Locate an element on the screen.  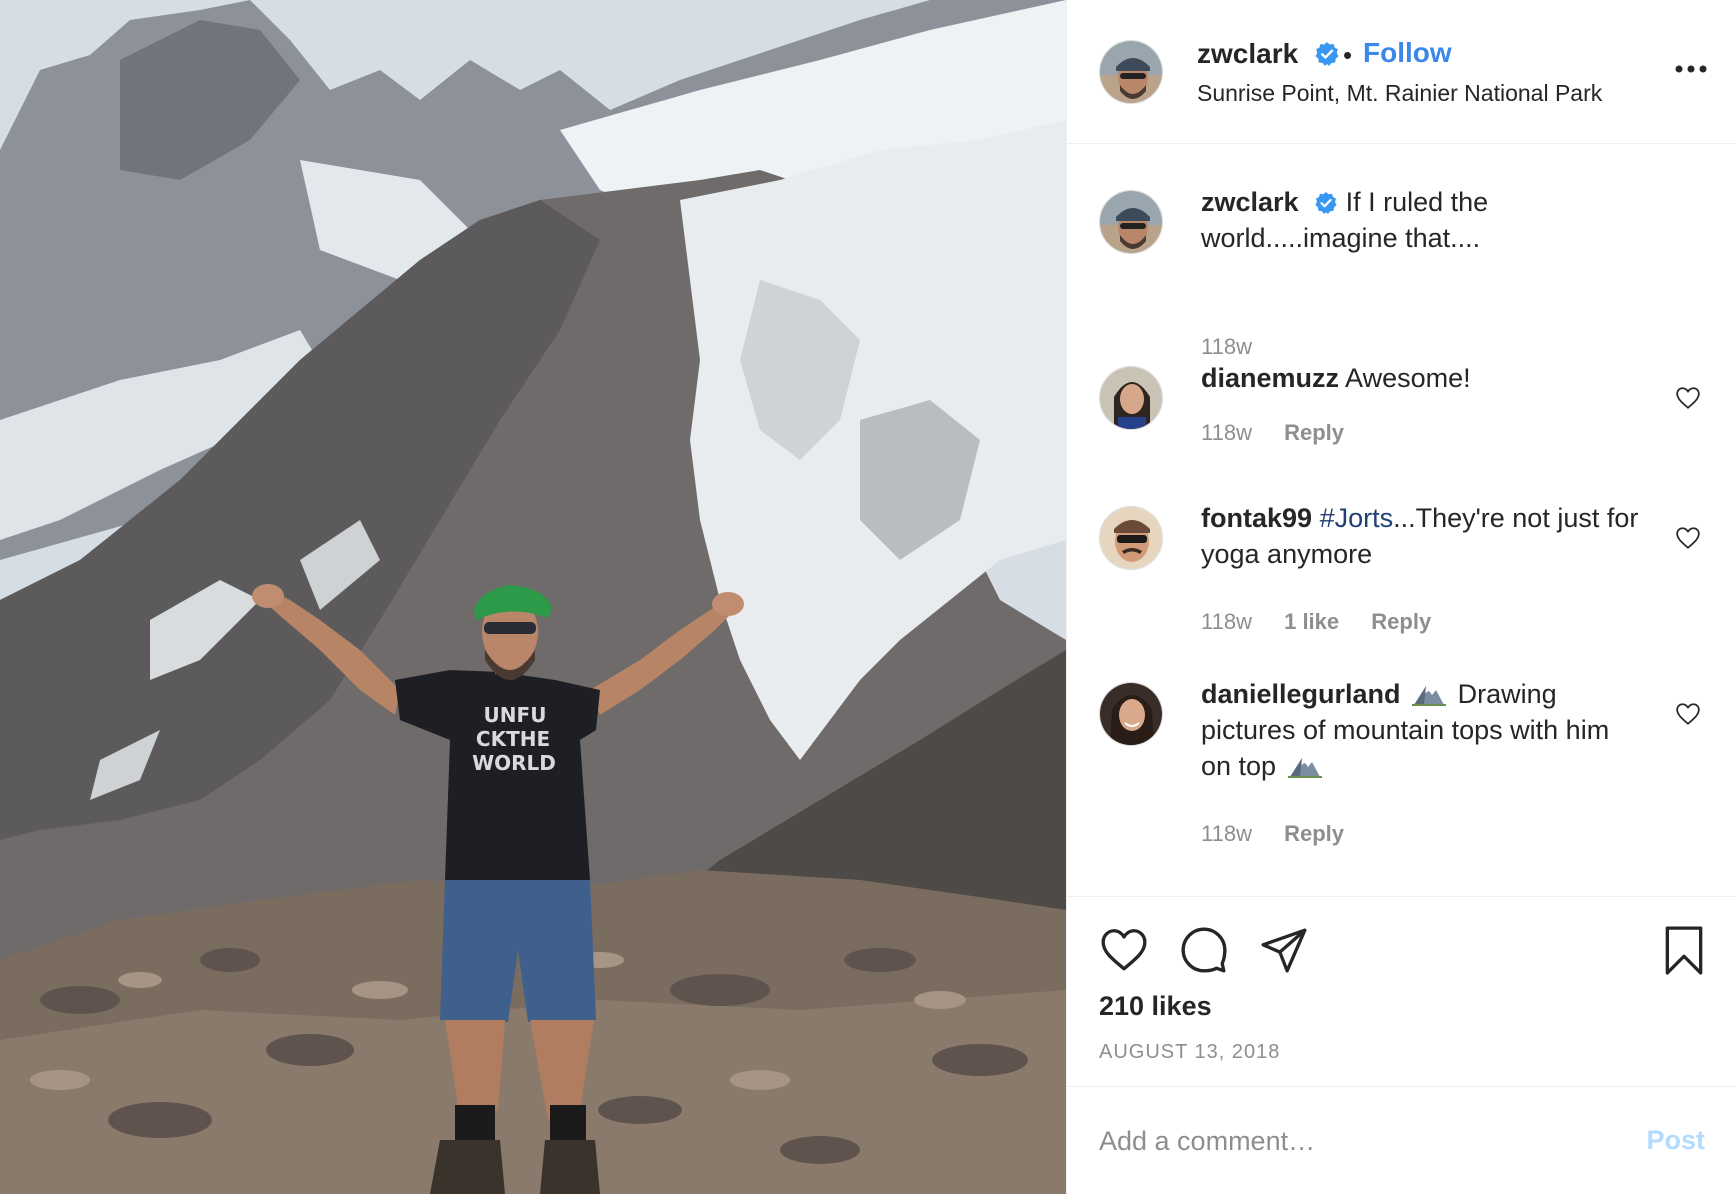
share-paper-plane-icon is located at coordinates (1284, 950).